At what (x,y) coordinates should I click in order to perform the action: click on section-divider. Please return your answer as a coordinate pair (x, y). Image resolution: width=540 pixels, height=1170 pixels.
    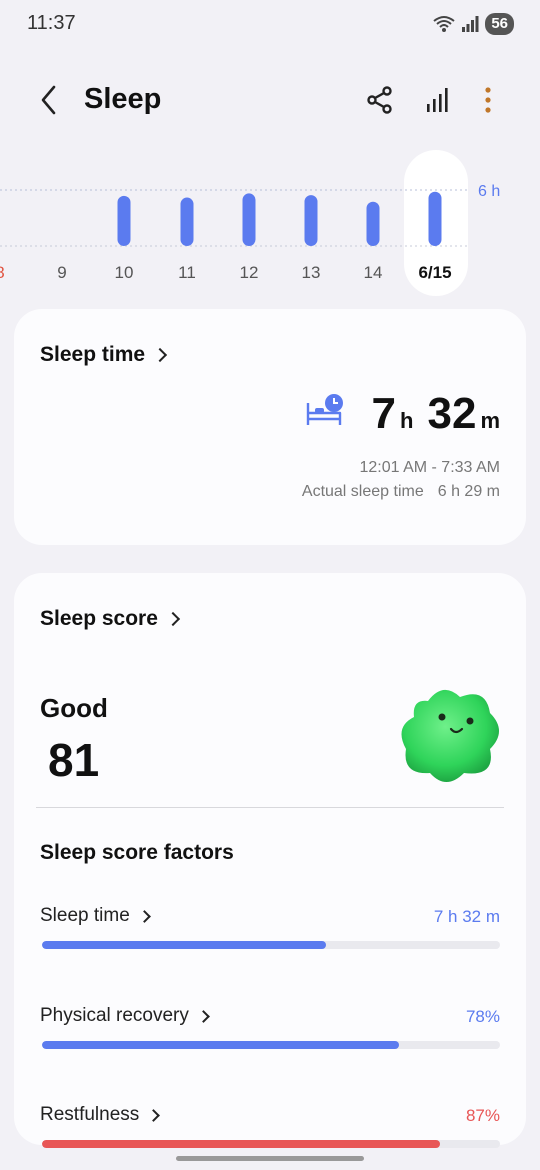
    Looking at the image, I should click on (270, 807).